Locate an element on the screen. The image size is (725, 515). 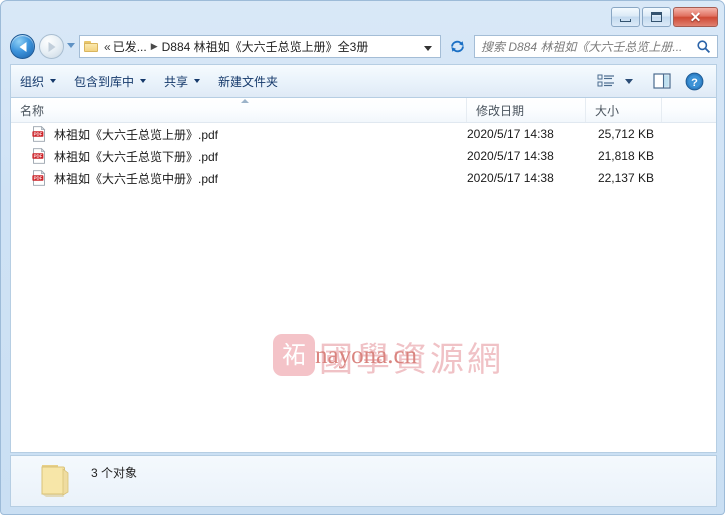
watermark: 祏 國學資源網 nayona.cn is located at coordinates (388, 358).